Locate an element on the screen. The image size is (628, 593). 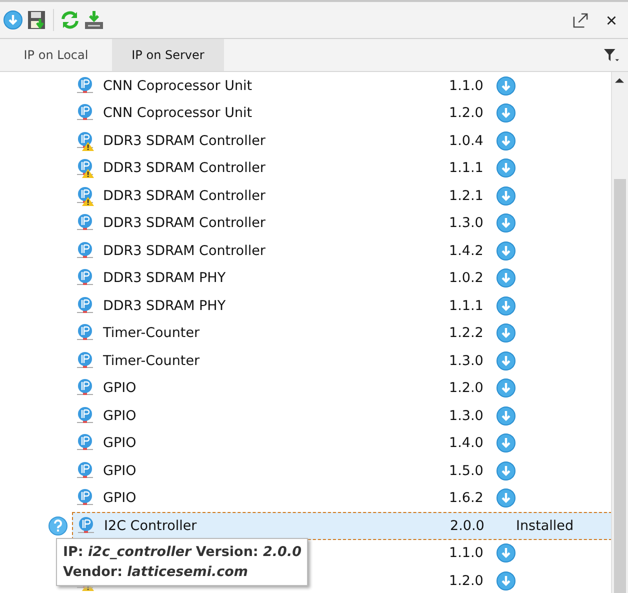
install-icon is located at coordinates (94, 20).